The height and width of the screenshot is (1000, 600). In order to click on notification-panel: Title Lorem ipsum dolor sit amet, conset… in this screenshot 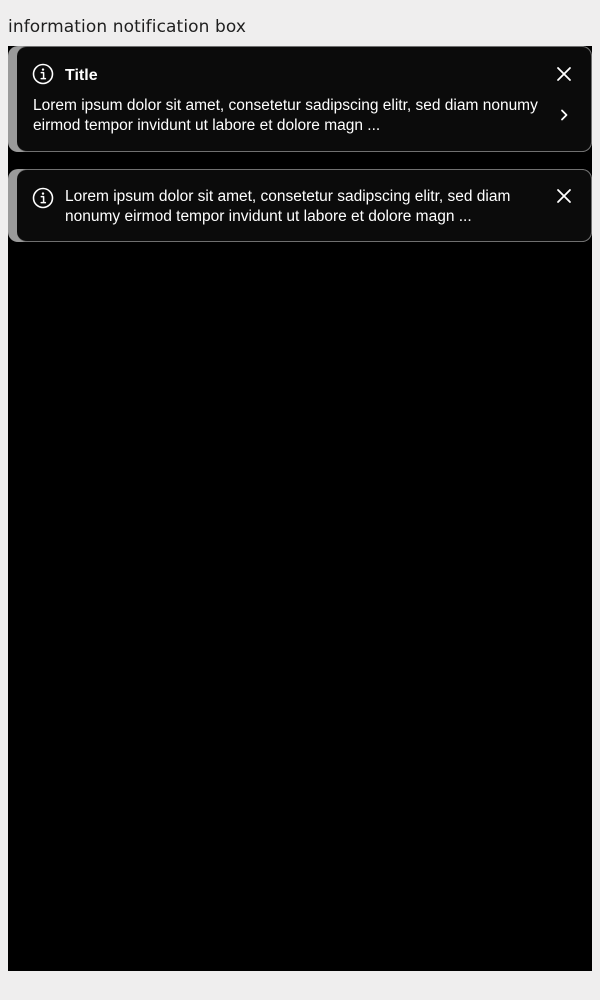, I will do `click(304, 99)`.